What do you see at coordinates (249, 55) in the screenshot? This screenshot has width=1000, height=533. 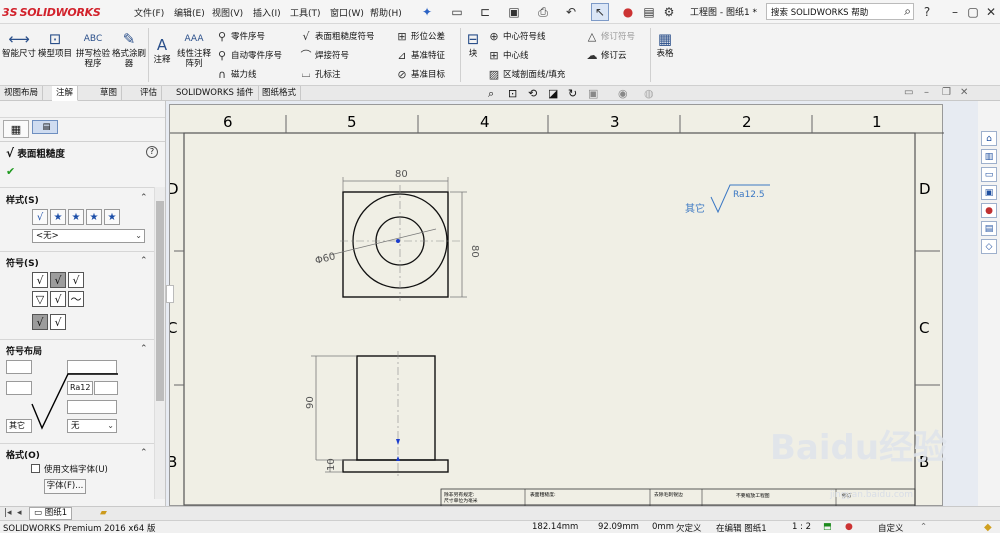 I see `auto-balloon-button: ⚲ 自动零件序号` at bounding box center [249, 55].